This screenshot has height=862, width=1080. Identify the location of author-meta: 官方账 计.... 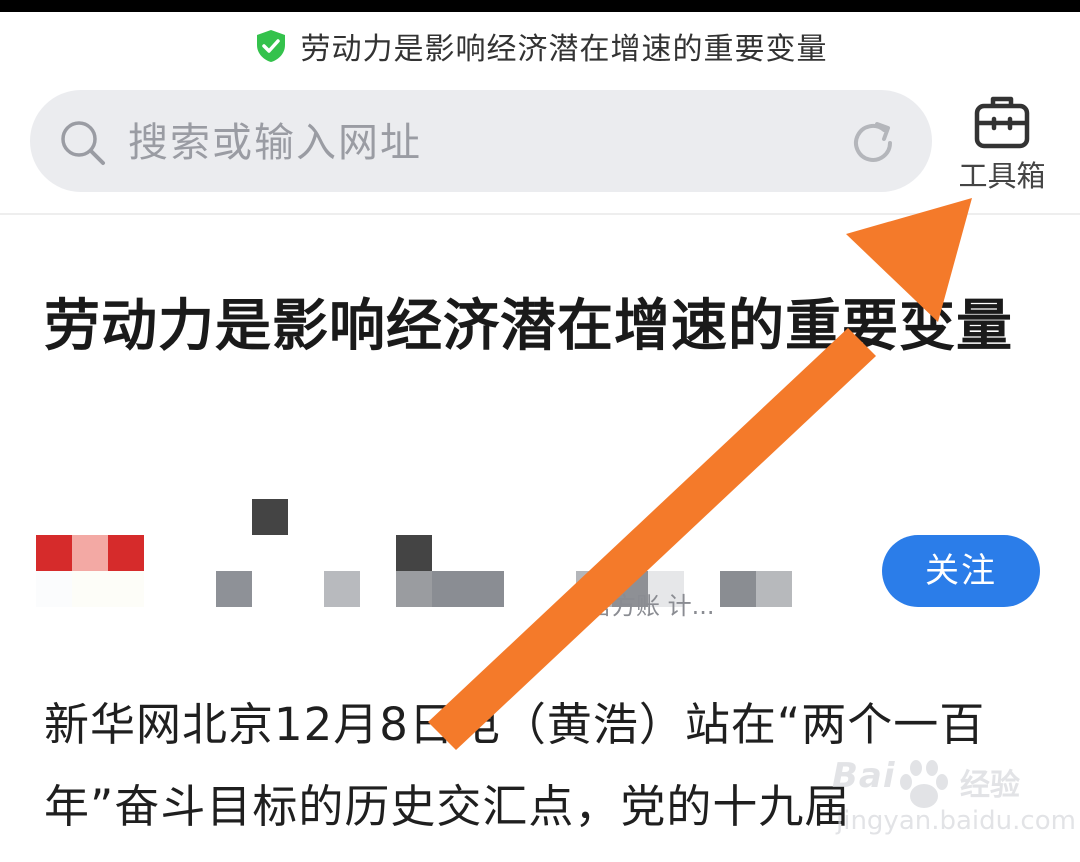
(651, 606).